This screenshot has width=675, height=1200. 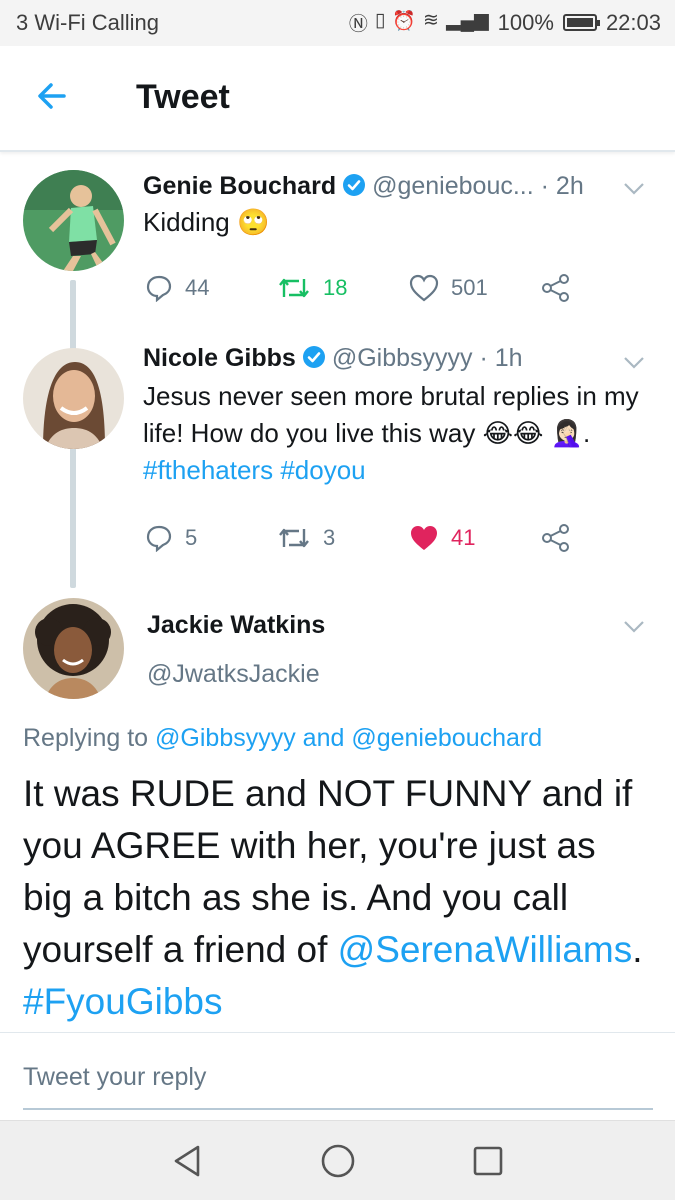 I want to click on tweet-header: Nicole Gibbs @Gibbsyyyy · 1h, so click(x=333, y=358).